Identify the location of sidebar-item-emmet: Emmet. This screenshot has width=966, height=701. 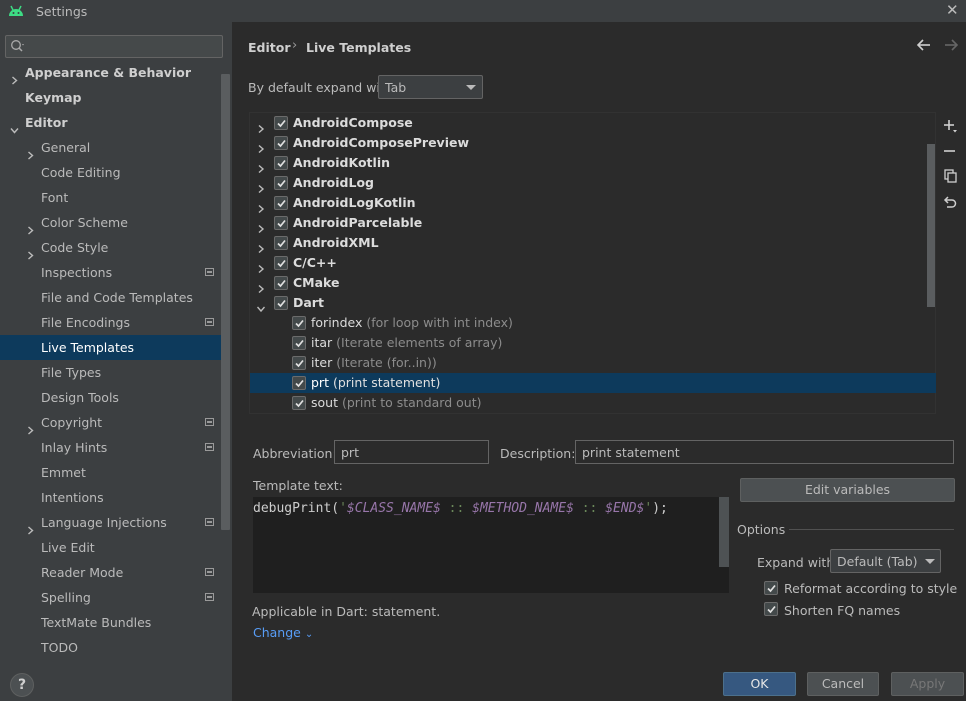
(115, 472).